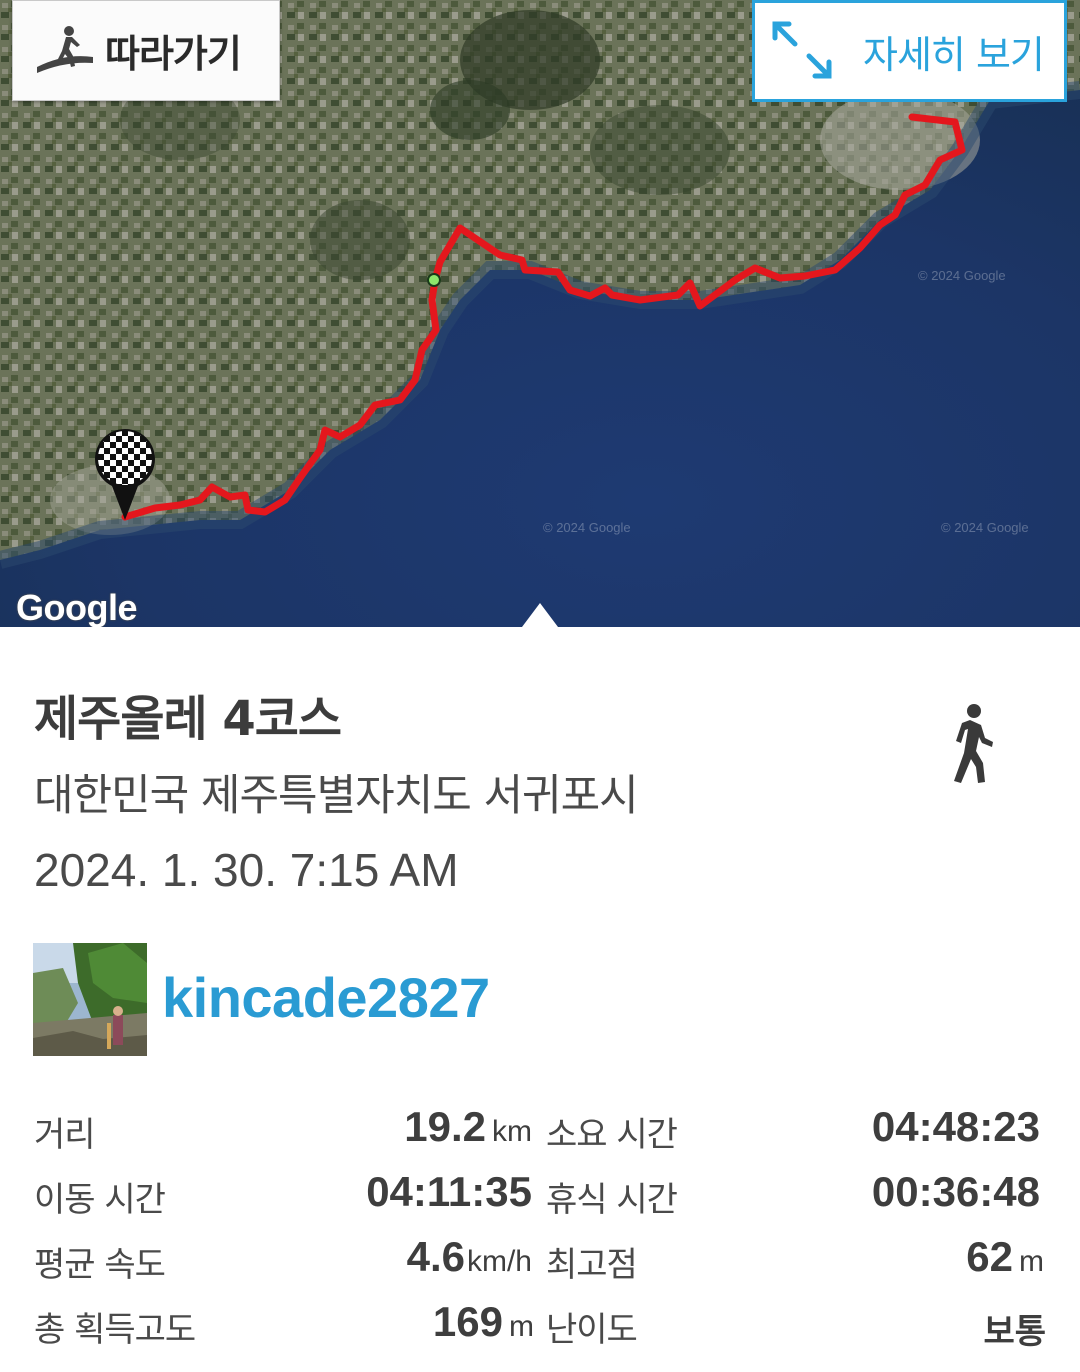 This screenshot has width=1080, height=1372. I want to click on follow-button-label: 따라가기, so click(173, 54).